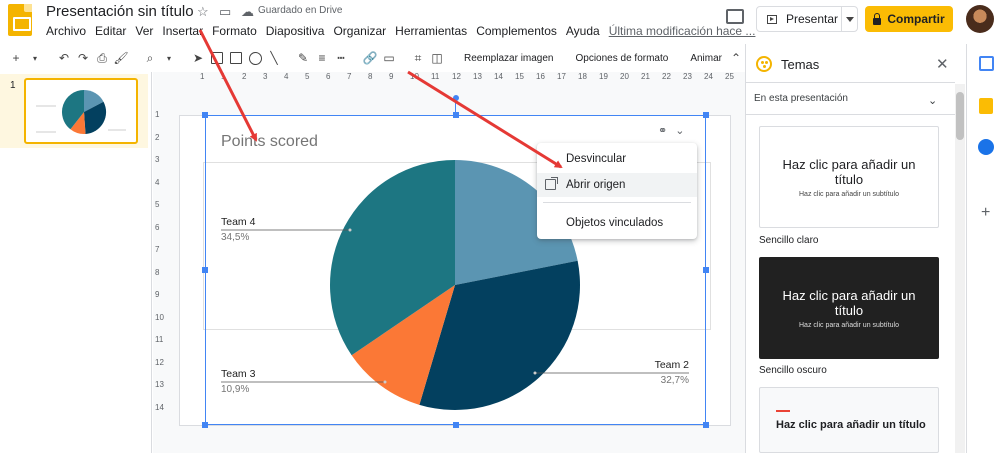 This screenshot has height=453, width=1000. I want to click on present-icon, so click(772, 19).